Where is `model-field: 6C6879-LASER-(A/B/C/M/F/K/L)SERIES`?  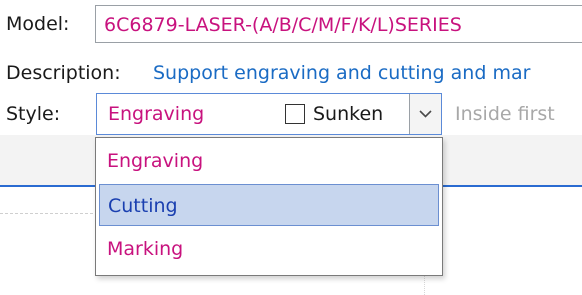 model-field: 6C6879-LASER-(A/B/C/M/F/K/L)SERIES is located at coordinates (338, 24).